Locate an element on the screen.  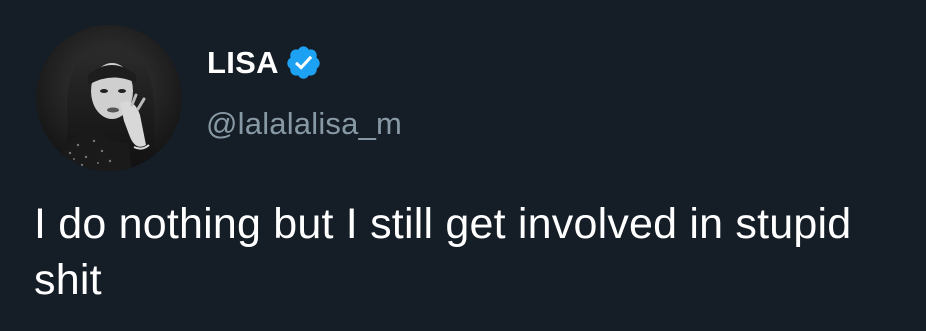
author-display-name: LISA is located at coordinates (243, 62).